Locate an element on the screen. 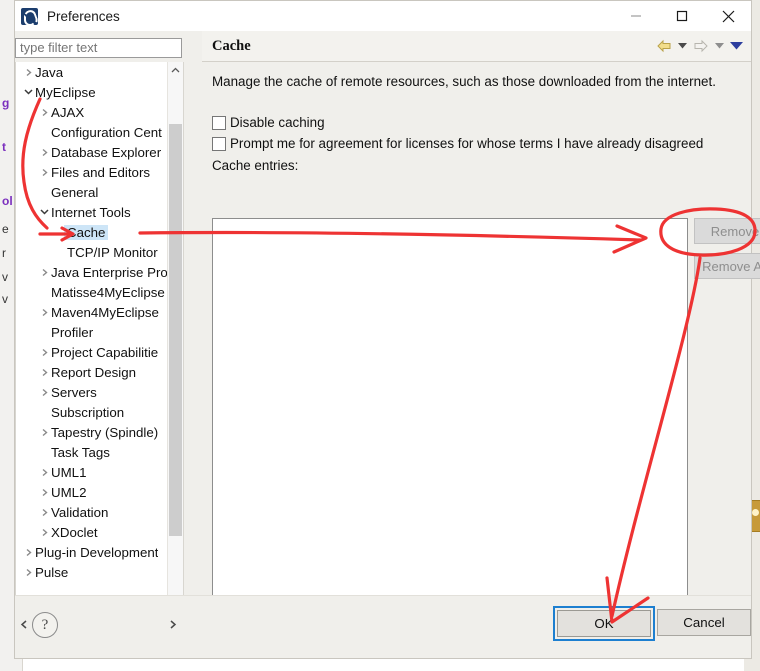 The height and width of the screenshot is (671, 760). tree-item-java-enterprise-pro: Java Enterprise Pro is located at coordinates (92, 272).